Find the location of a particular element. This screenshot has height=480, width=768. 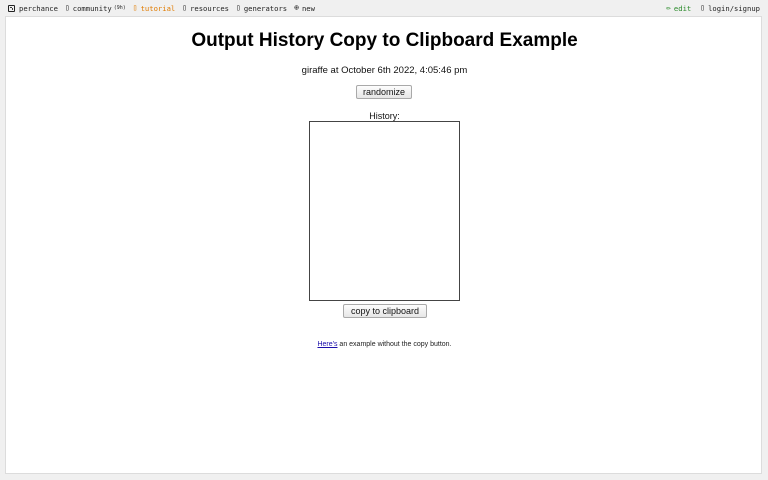

dice-icon is located at coordinates (11, 8).